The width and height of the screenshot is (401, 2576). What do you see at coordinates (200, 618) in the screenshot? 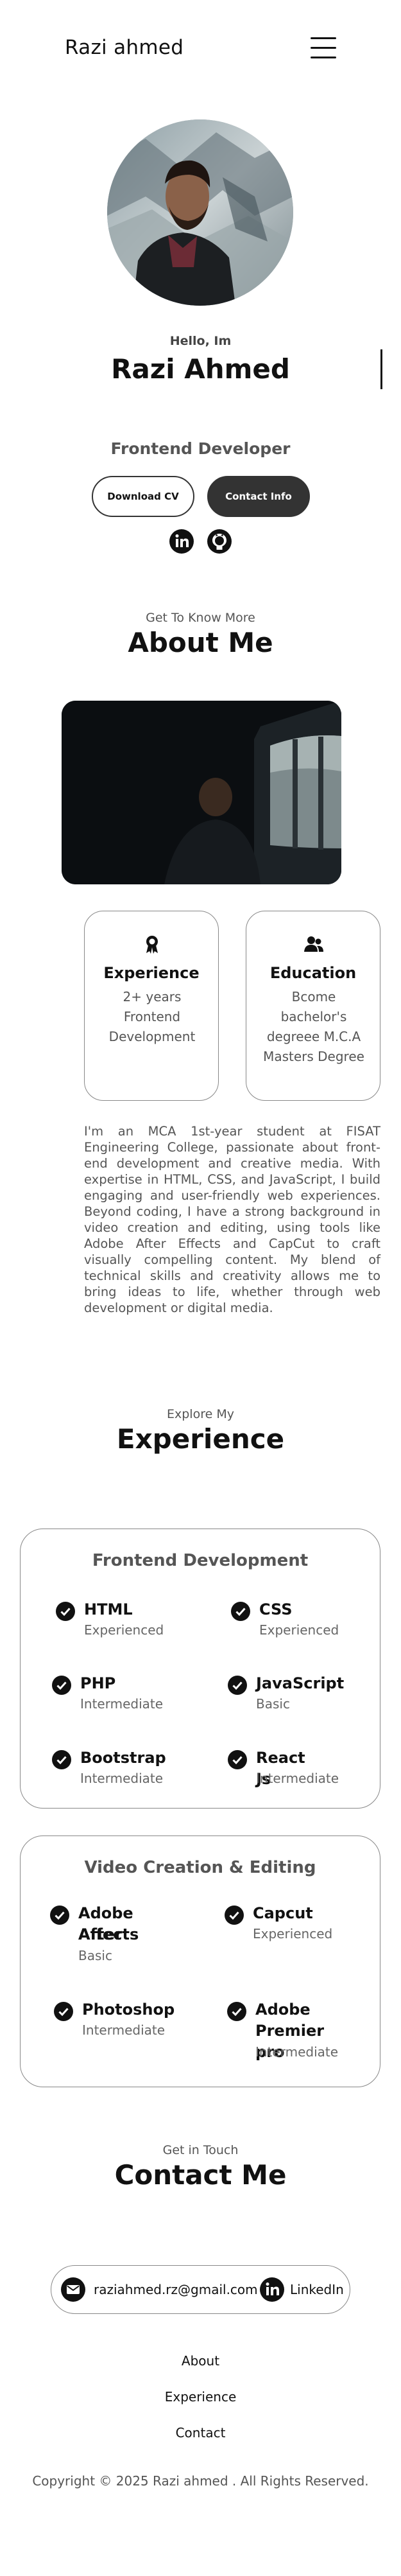
I see `about-subtitle: Get To Know More` at bounding box center [200, 618].